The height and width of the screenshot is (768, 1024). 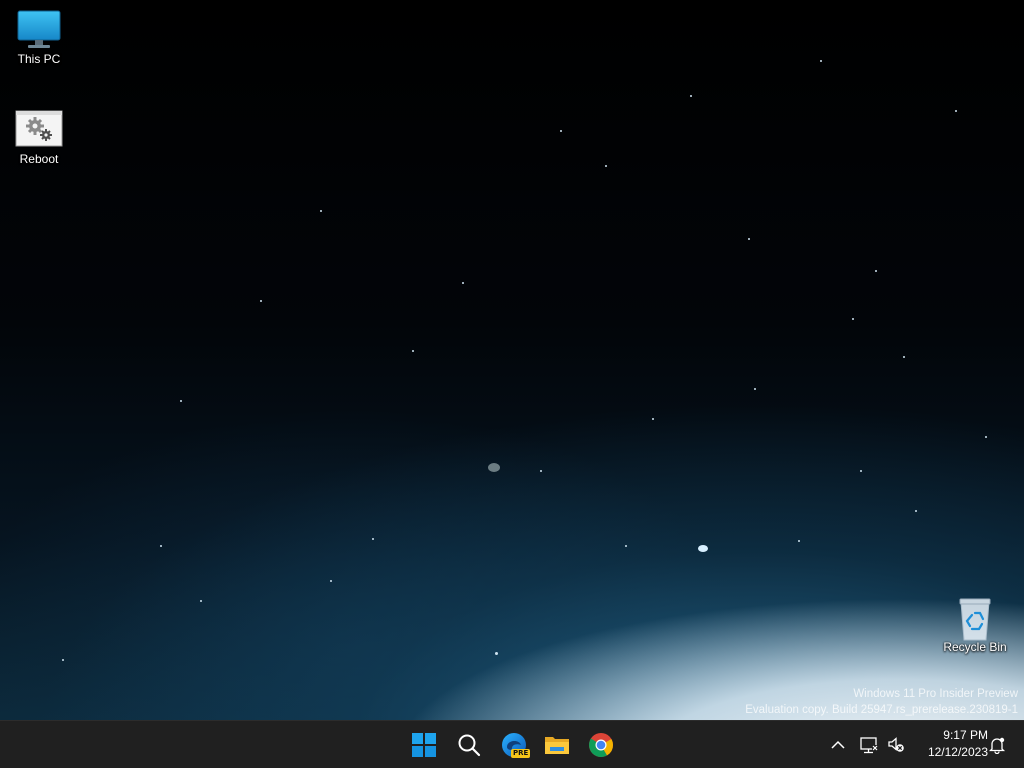 I want to click on desktop-icon-label: Recycle Bin, so click(x=975, y=647).